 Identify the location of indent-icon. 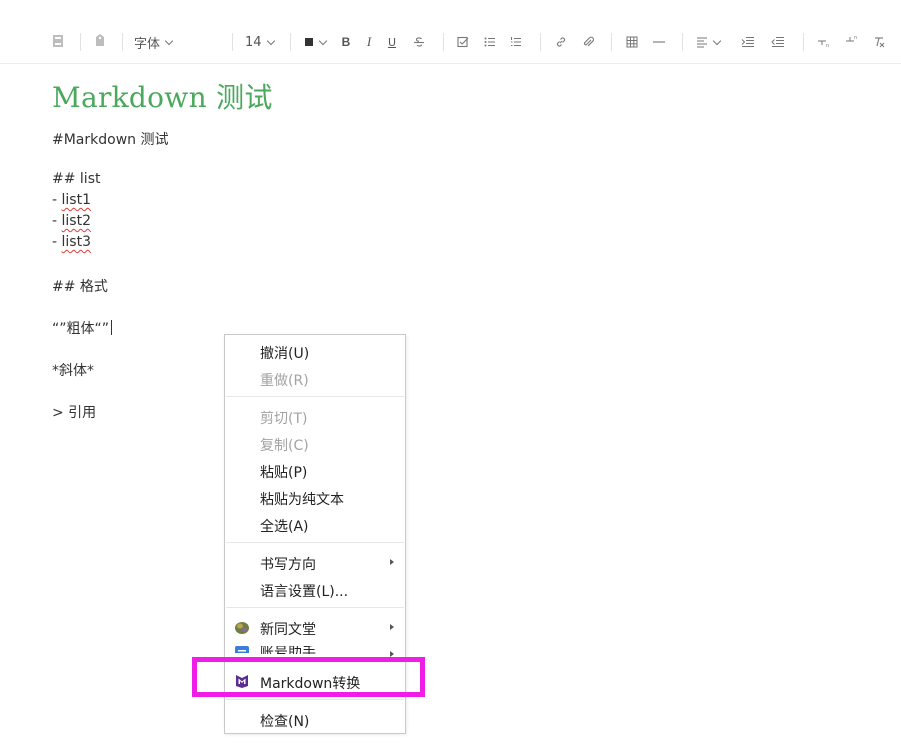
(748, 42).